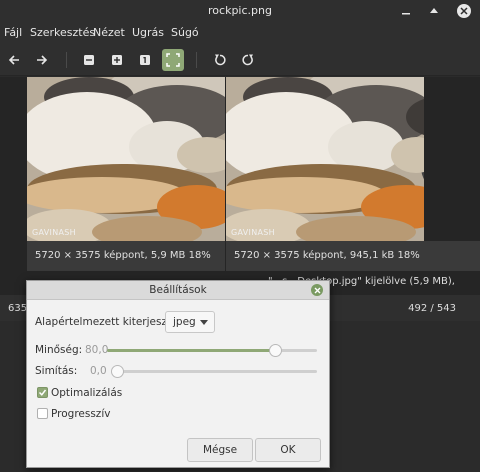 Image resolution: width=480 pixels, height=472 pixels. I want to click on close-window-button, so click(464, 11).